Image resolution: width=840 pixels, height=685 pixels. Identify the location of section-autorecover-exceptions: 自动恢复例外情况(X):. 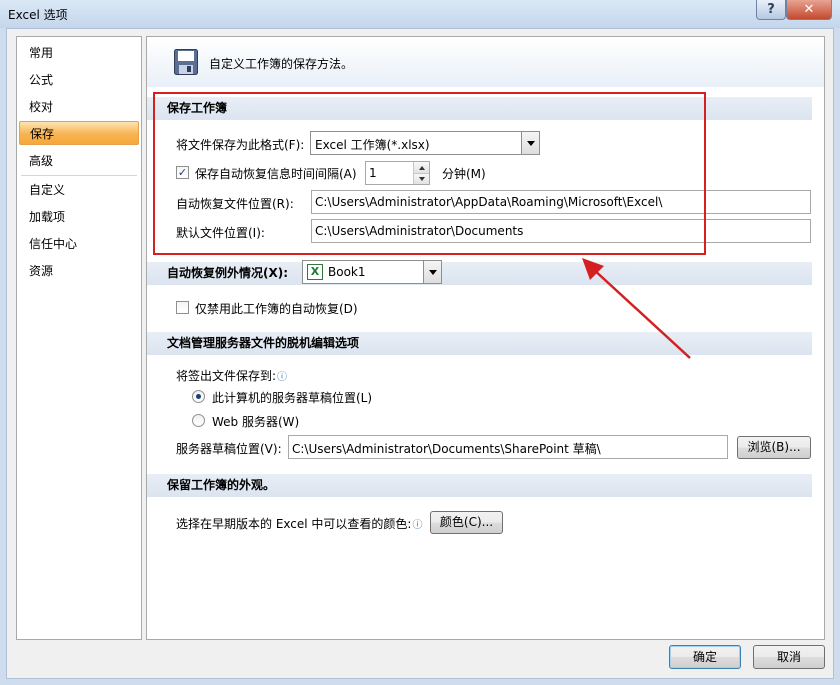
(479, 273).